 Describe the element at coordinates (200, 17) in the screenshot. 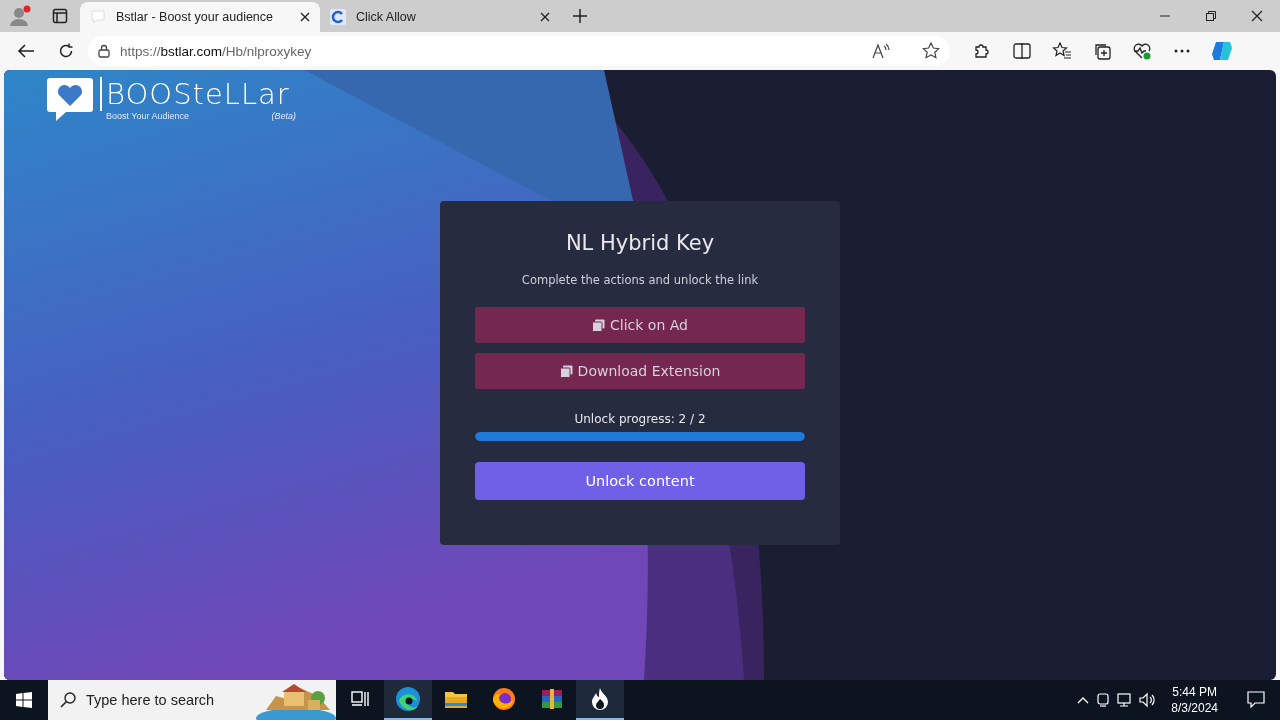

I see `browser-tab: Bstlar - Boost your audience` at that location.